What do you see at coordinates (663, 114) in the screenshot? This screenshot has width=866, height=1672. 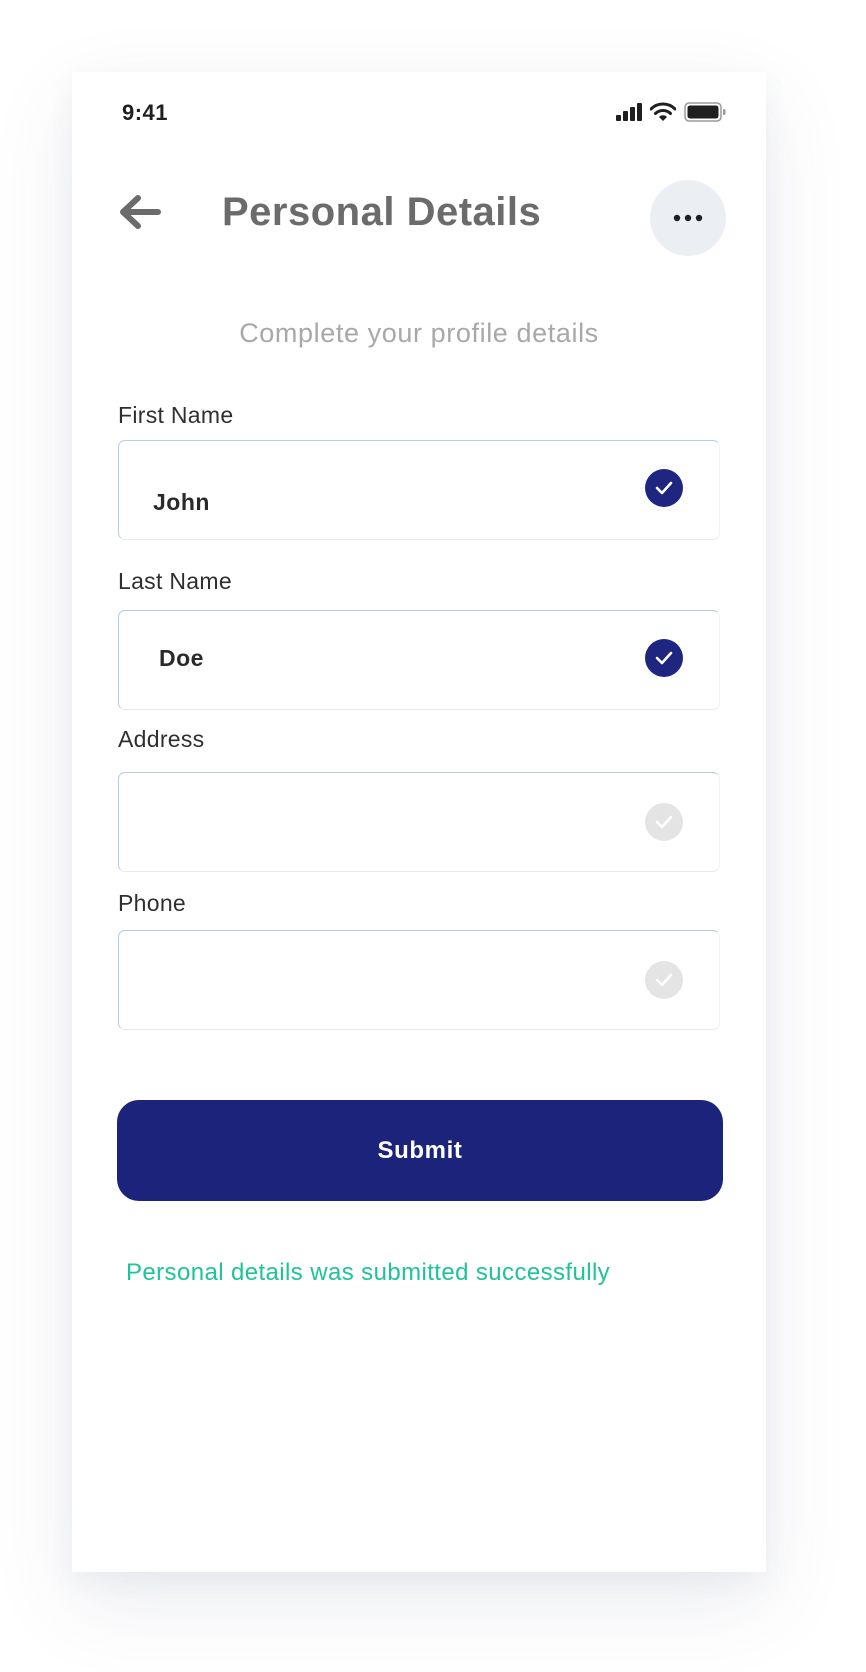 I see `wifi-icon` at bounding box center [663, 114].